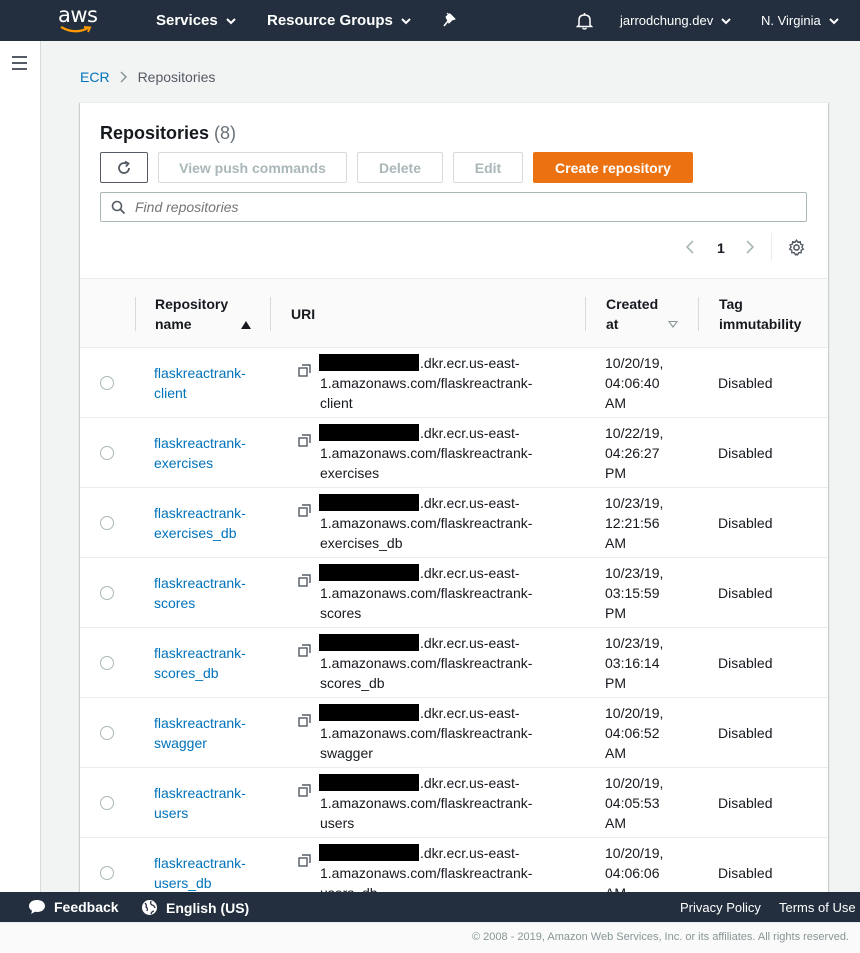  What do you see at coordinates (651, 314) in the screenshot?
I see `column-header-created: Created at` at bounding box center [651, 314].